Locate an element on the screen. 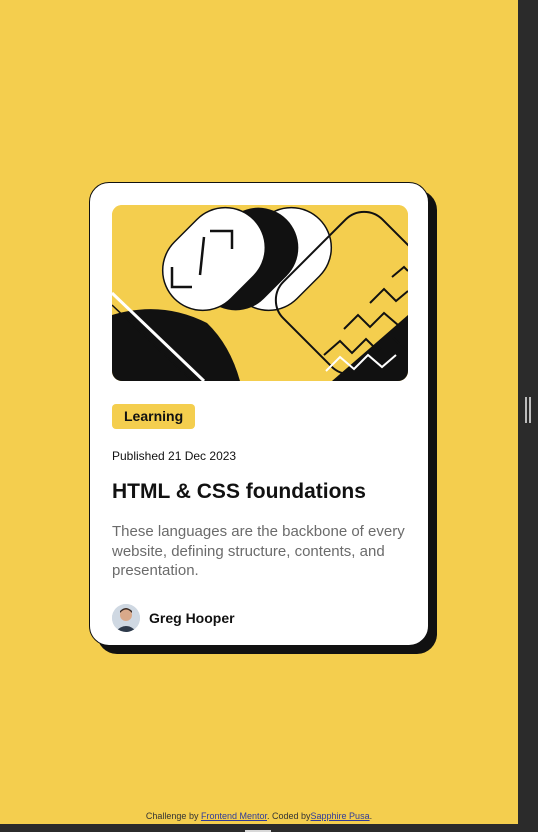  author-name: Greg Hooper is located at coordinates (192, 618).